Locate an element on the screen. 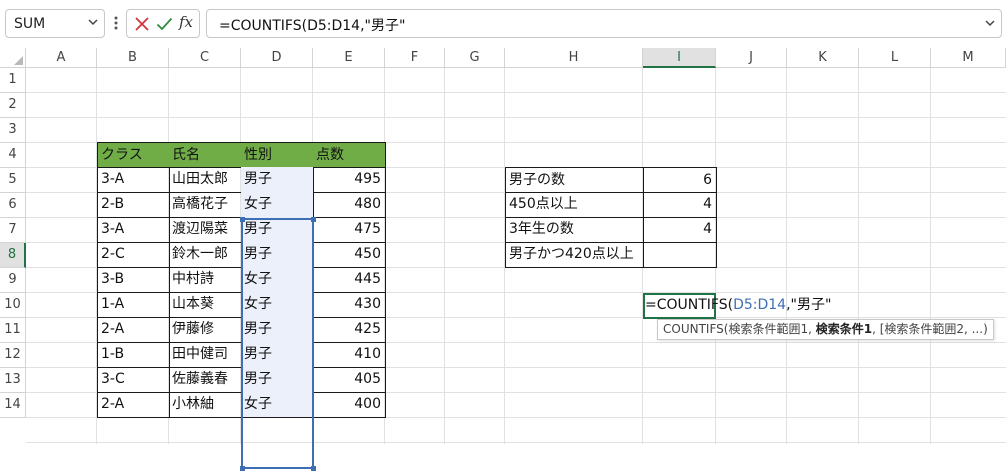 This screenshot has height=471, width=1006. insert-function-icon: fx is located at coordinates (186, 22).